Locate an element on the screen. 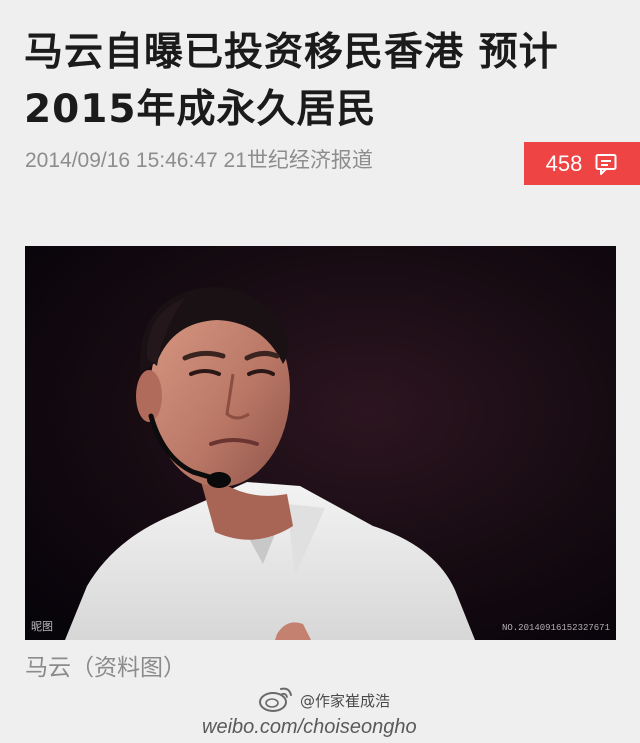 The width and height of the screenshot is (640, 743). article-meta: 2014/09/16 15:46:47 21世纪经济报道 is located at coordinates (199, 161).